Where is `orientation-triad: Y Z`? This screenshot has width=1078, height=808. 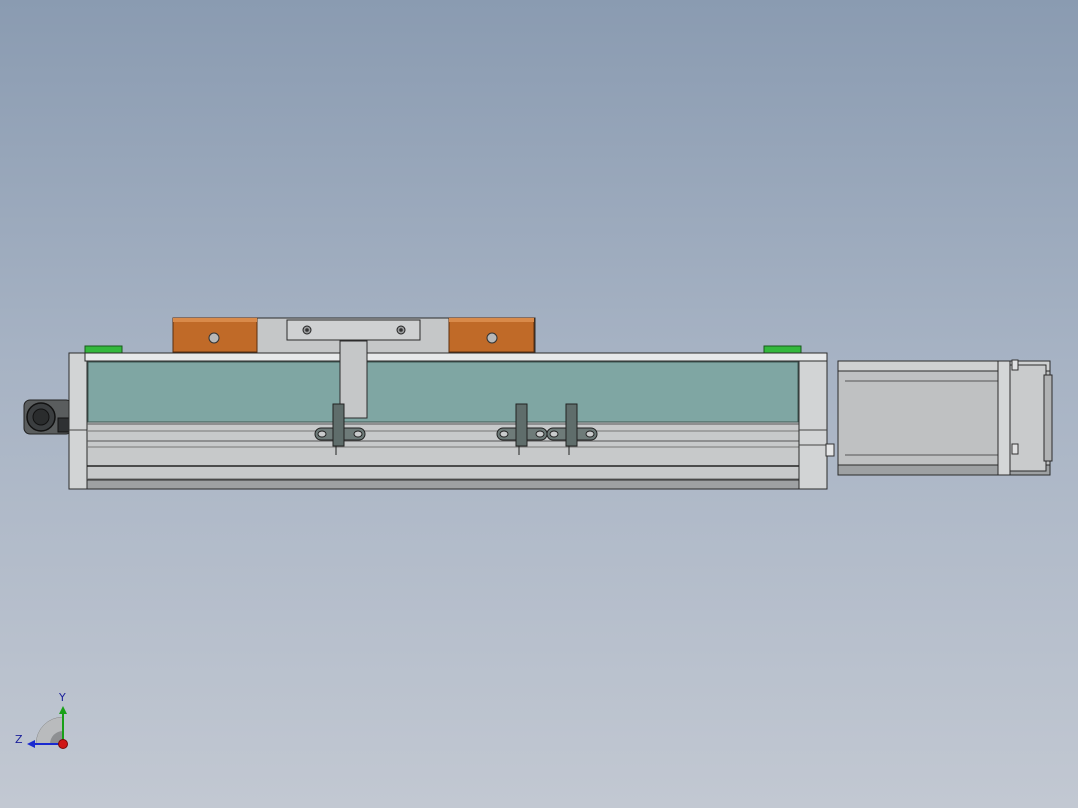
orientation-triad: Y Z is located at coordinates (41, 720).